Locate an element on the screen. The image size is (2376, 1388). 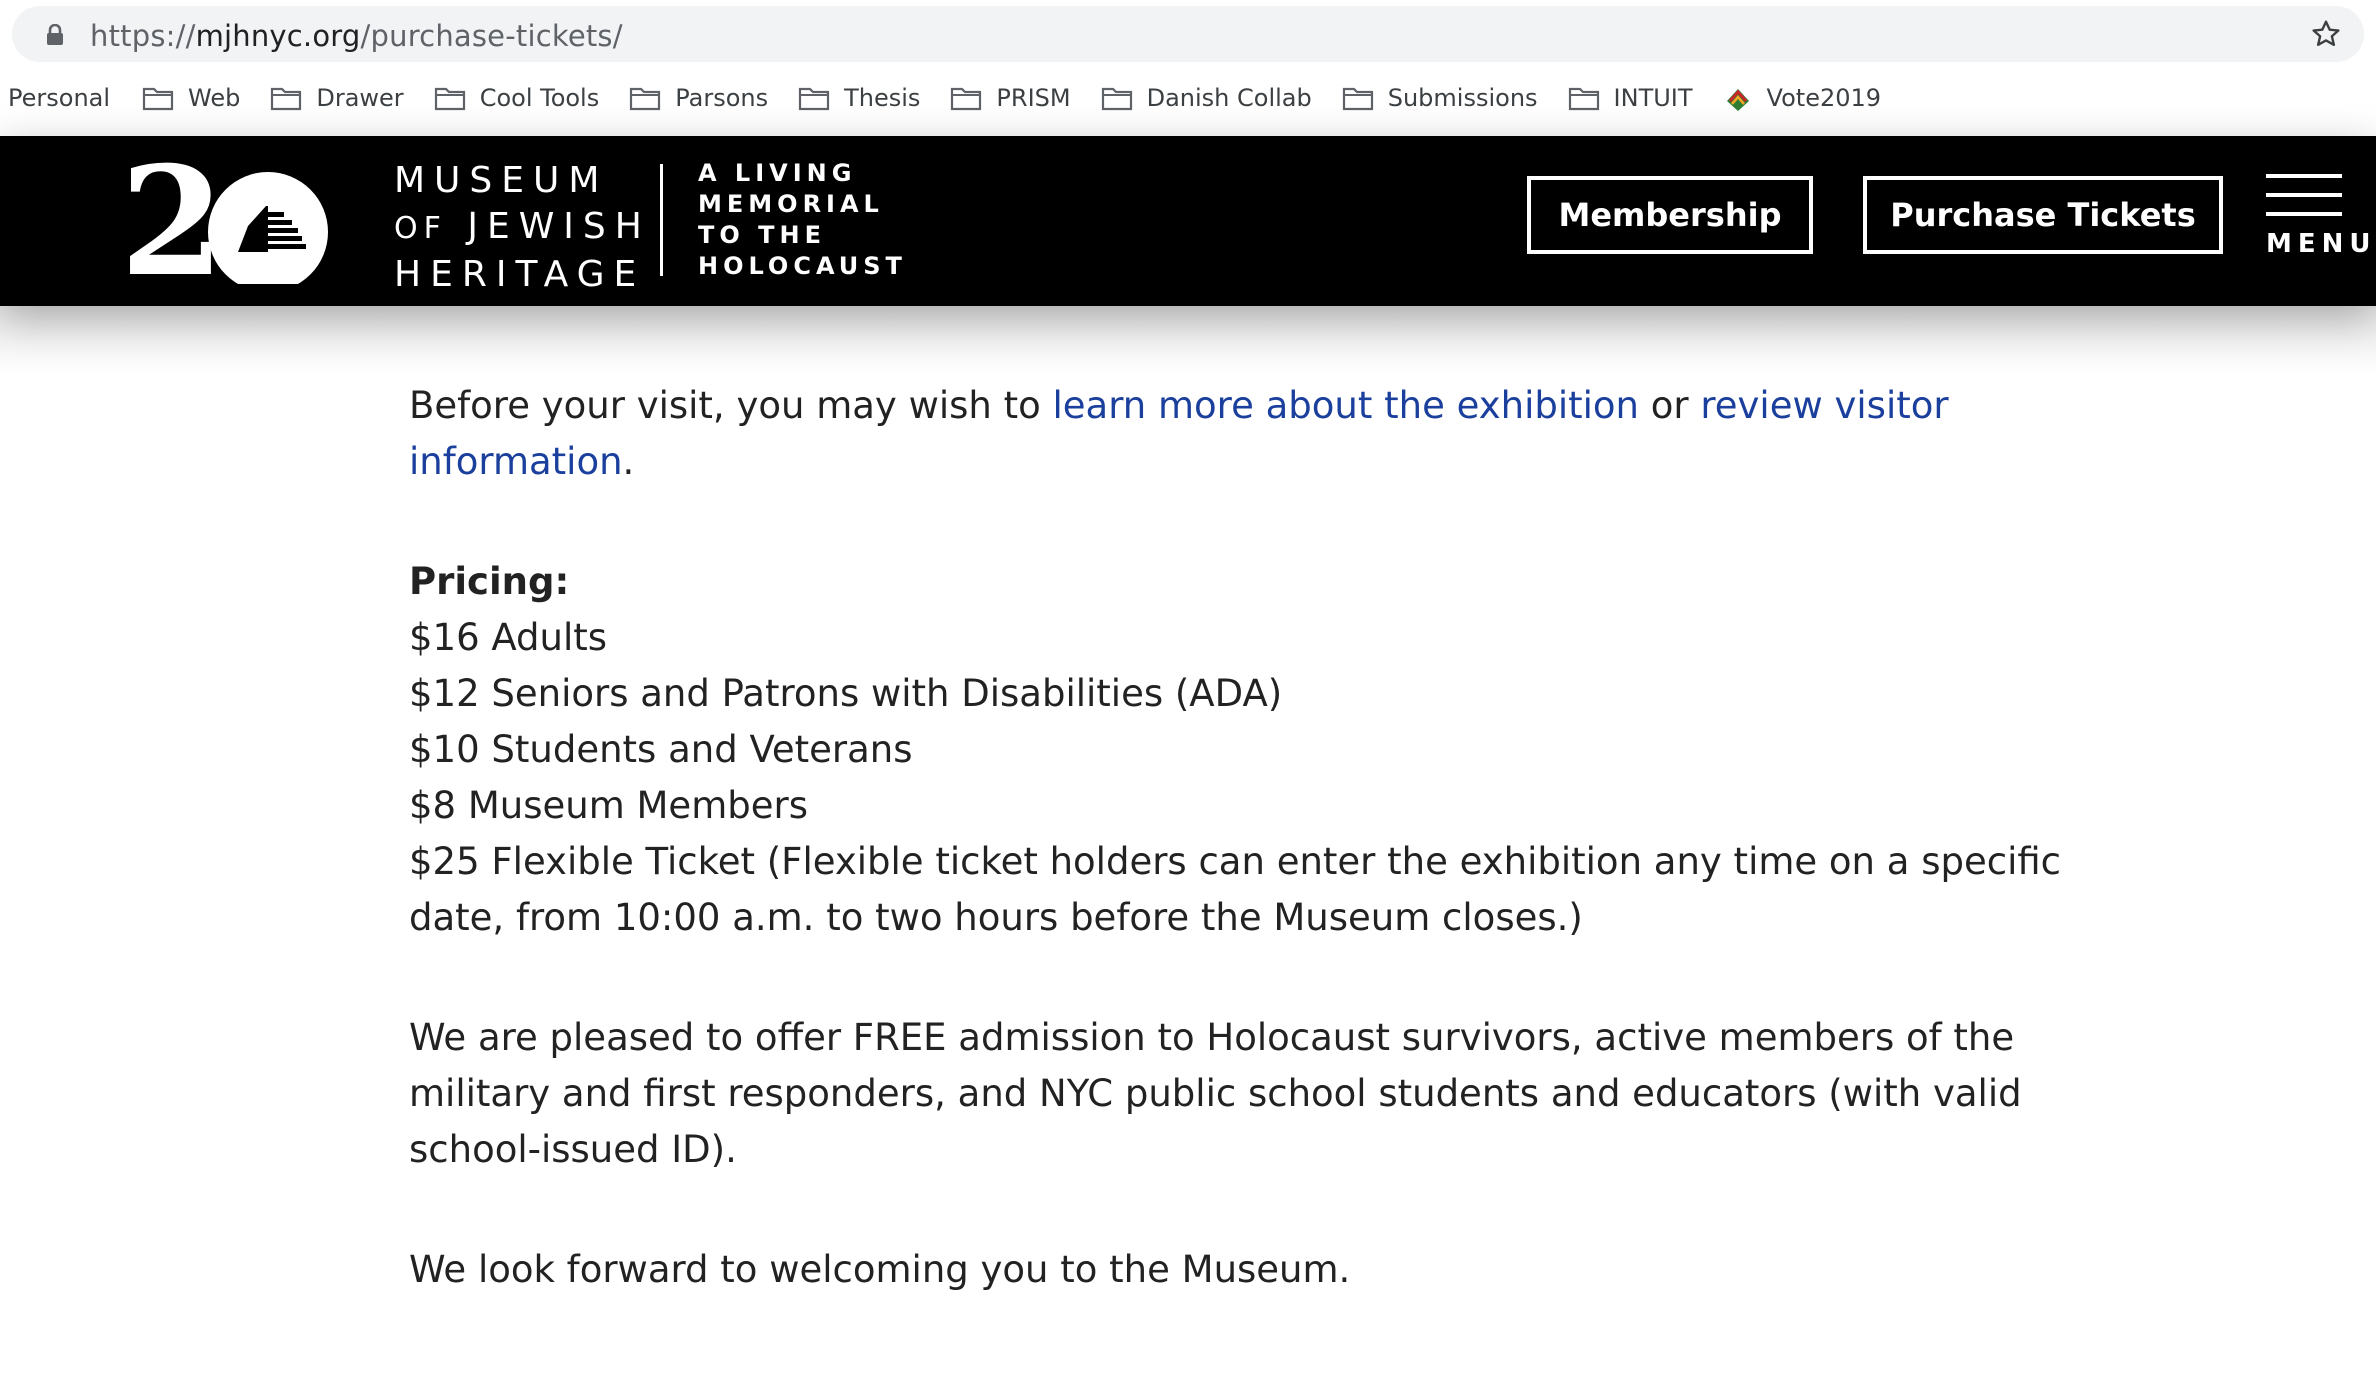
price-item: $10 Students and Veterans is located at coordinates (661, 749).